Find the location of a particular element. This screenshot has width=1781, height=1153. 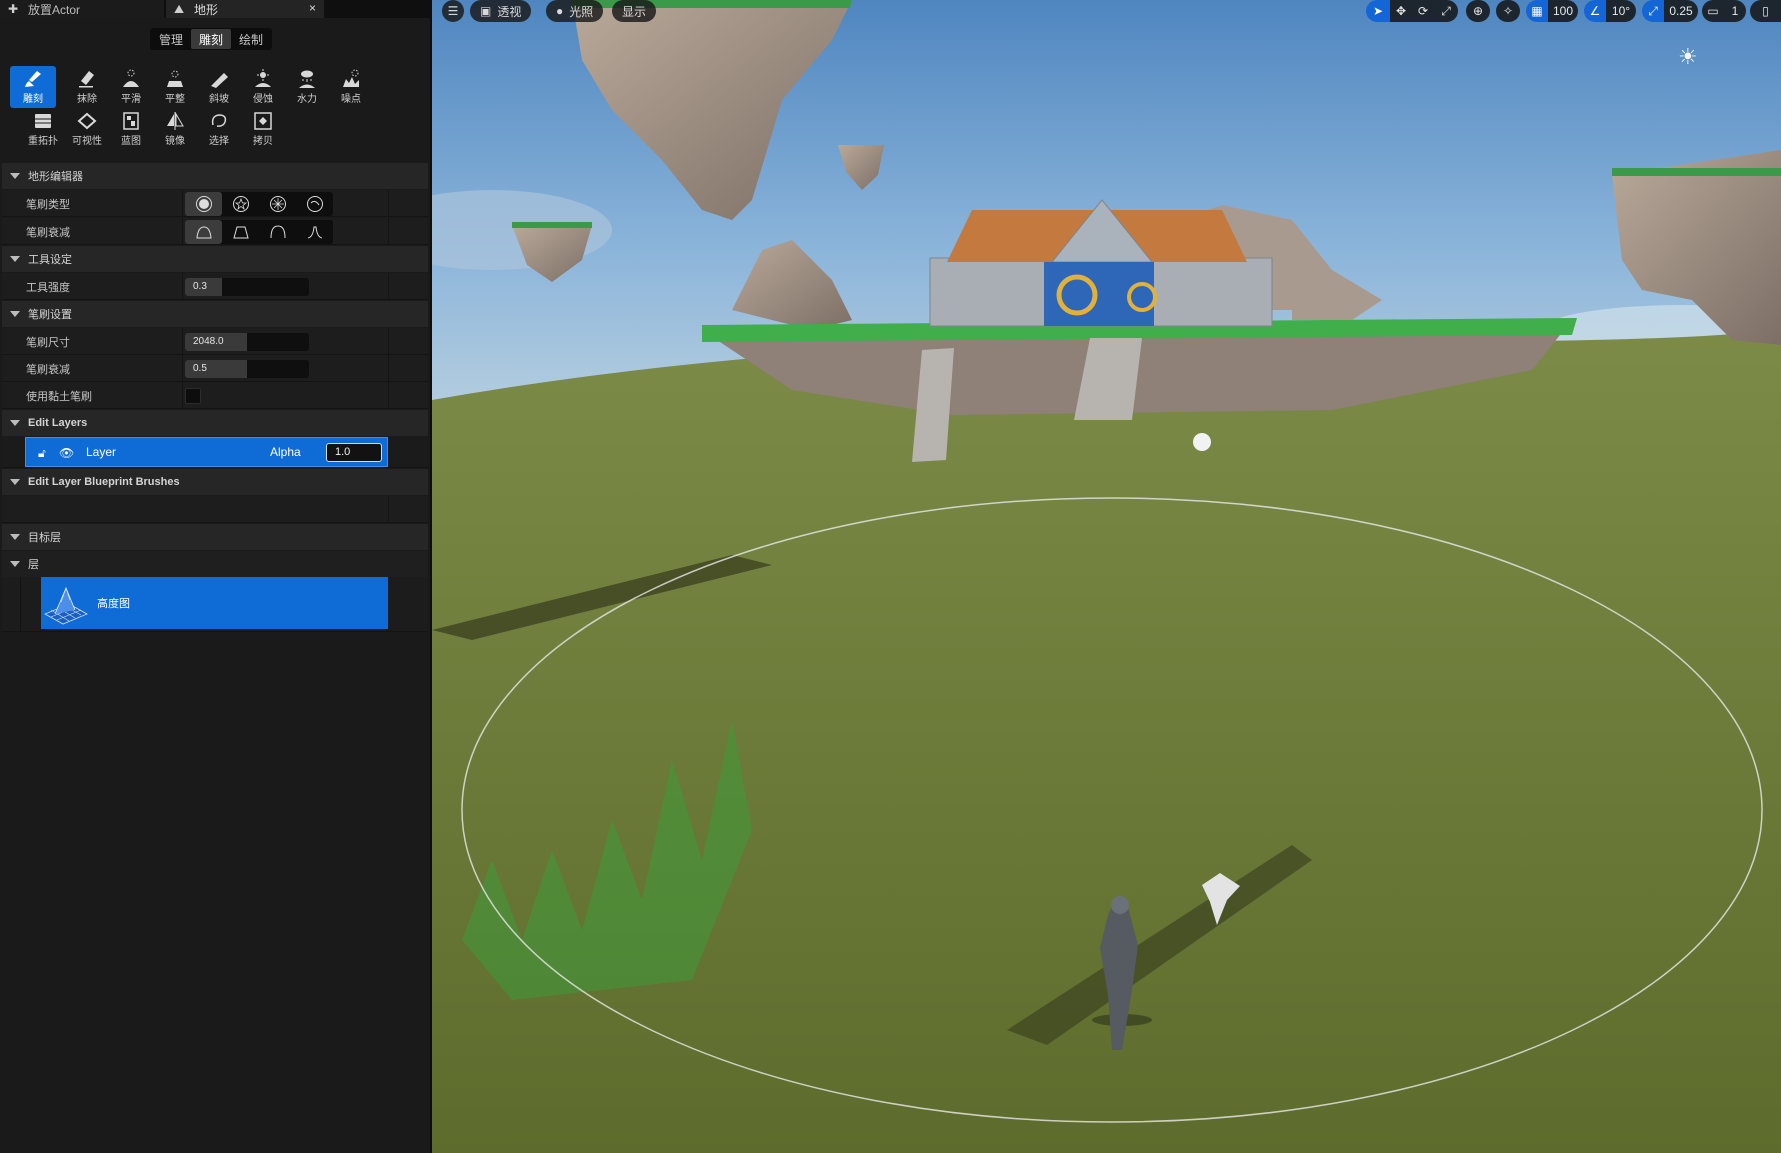

section-title: 目标层 is located at coordinates (44, 538).